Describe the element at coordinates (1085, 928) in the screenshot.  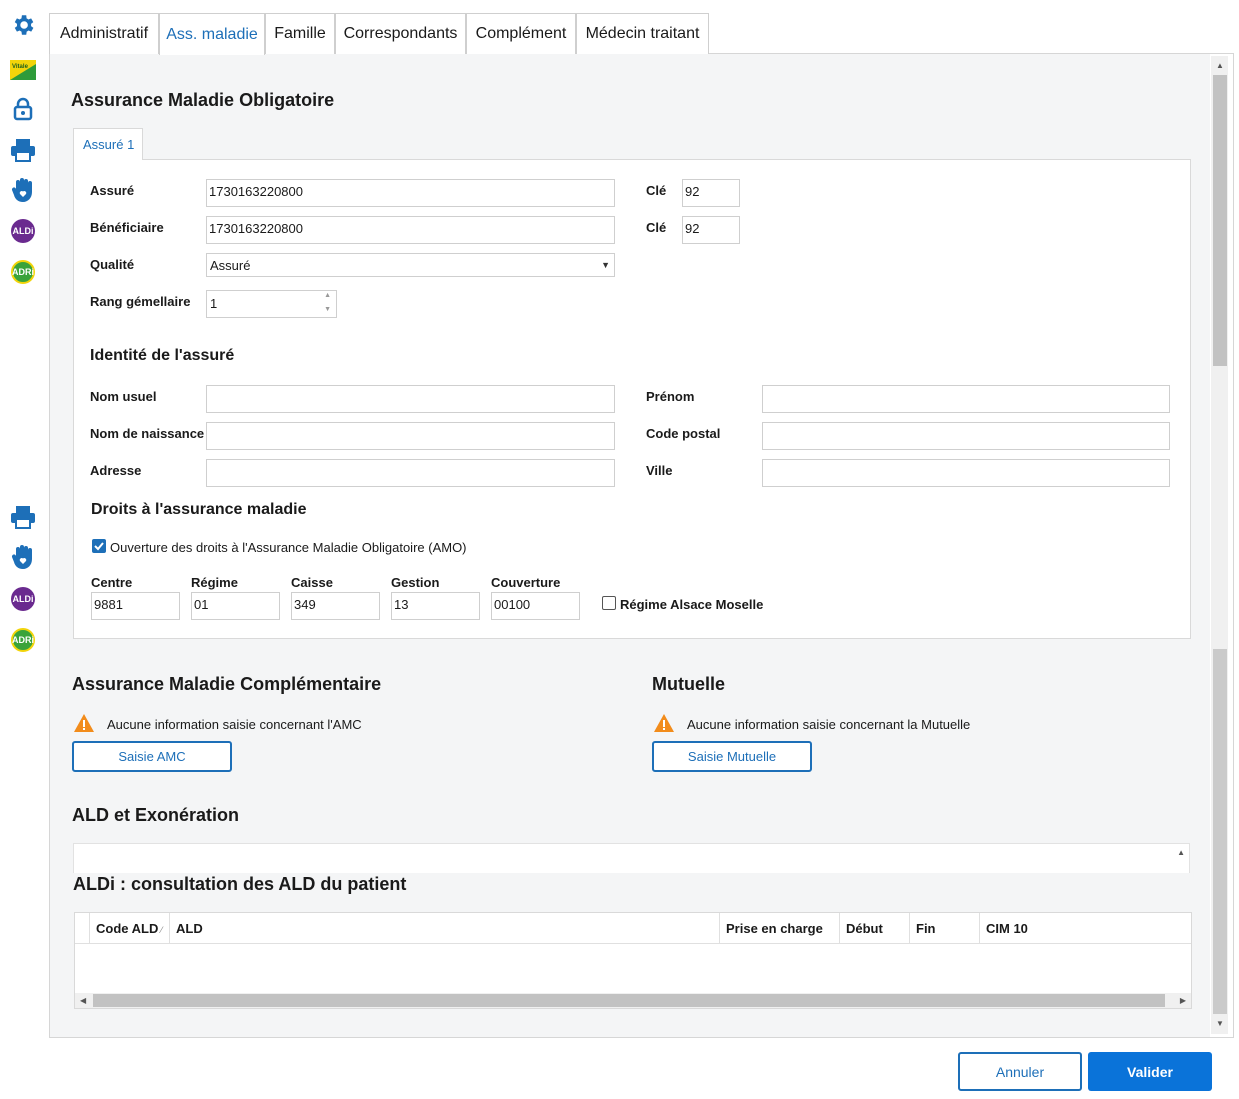
I see `col-cim10: CIM 10` at that location.